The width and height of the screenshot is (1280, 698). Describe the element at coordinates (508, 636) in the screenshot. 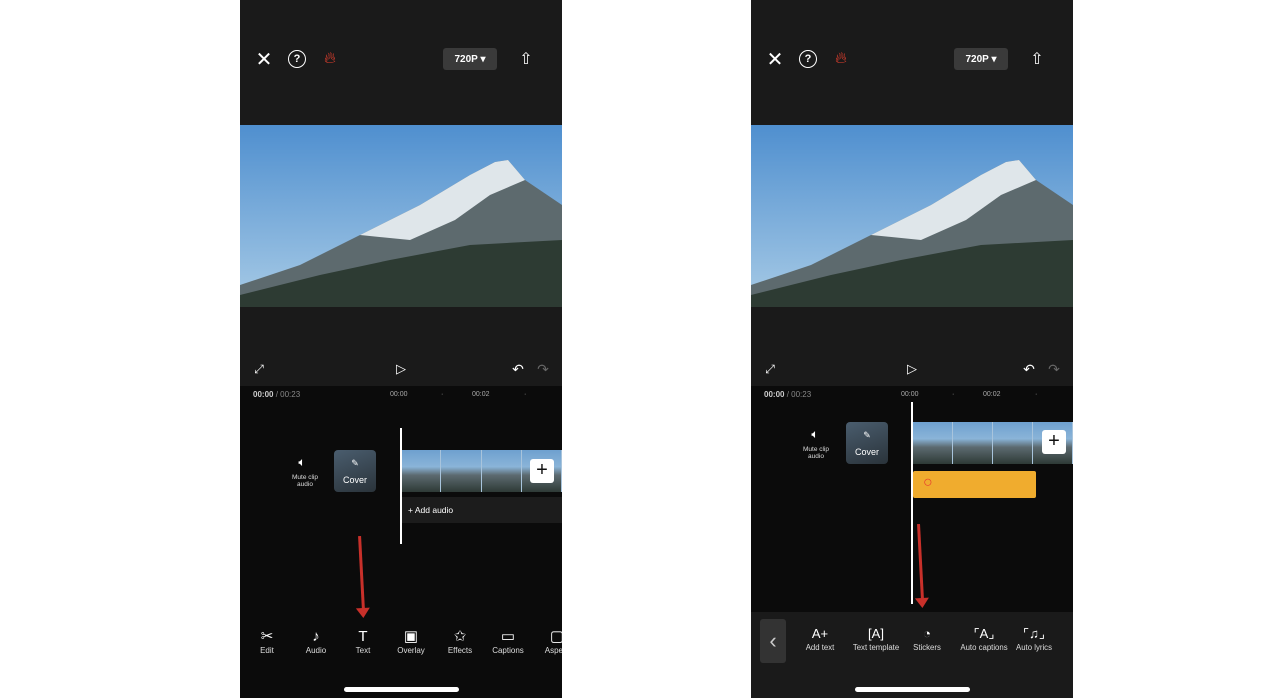

I see `captions-icon: ▭` at that location.